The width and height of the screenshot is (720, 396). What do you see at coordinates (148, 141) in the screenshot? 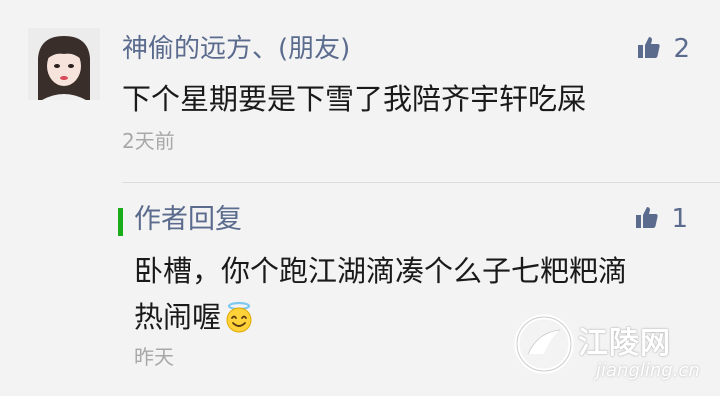
I see `comment-time: 2天前` at bounding box center [148, 141].